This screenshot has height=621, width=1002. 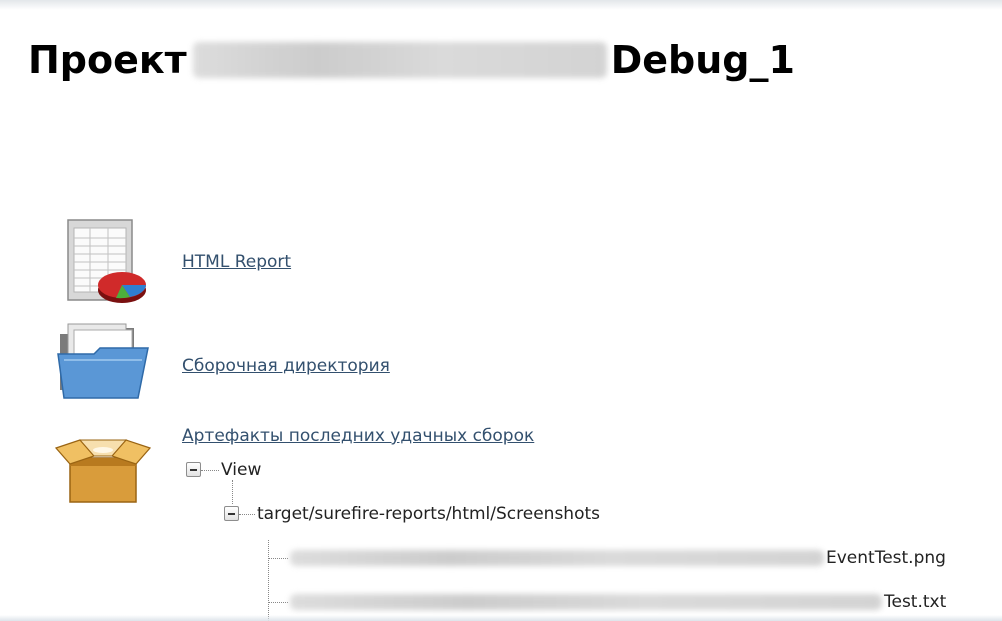 I want to click on bottom-edge, so click(x=501, y=618).